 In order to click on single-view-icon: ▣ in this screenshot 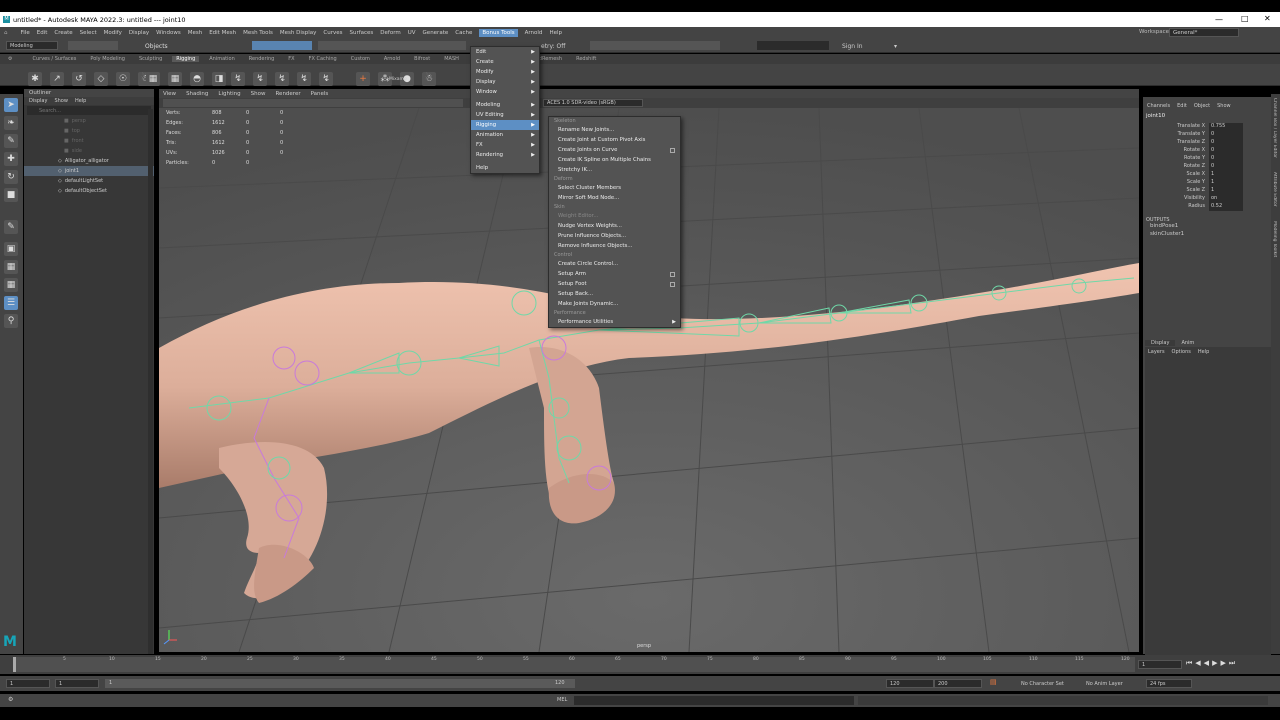, I will do `click(11, 249)`.